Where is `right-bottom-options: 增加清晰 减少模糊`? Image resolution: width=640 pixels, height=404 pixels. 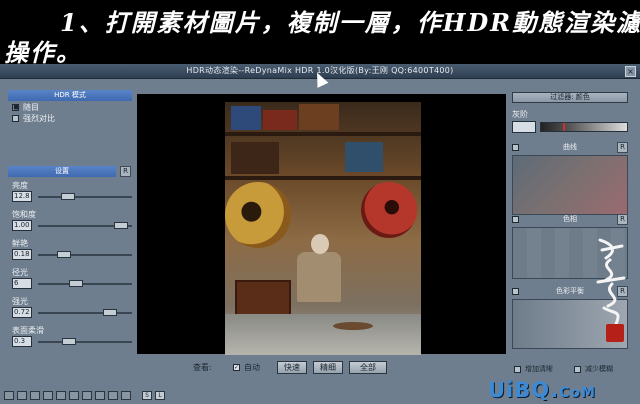
right-bottom-options: 增加清晰 减少模糊 is located at coordinates (572, 370).